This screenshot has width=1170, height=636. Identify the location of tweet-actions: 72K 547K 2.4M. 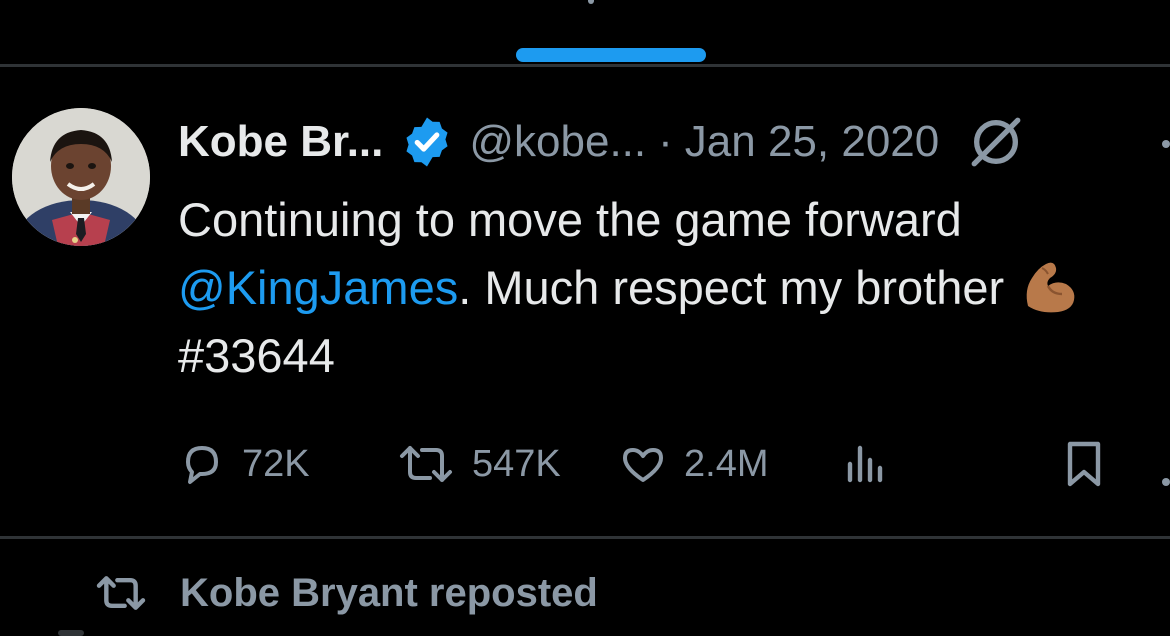
(653, 464).